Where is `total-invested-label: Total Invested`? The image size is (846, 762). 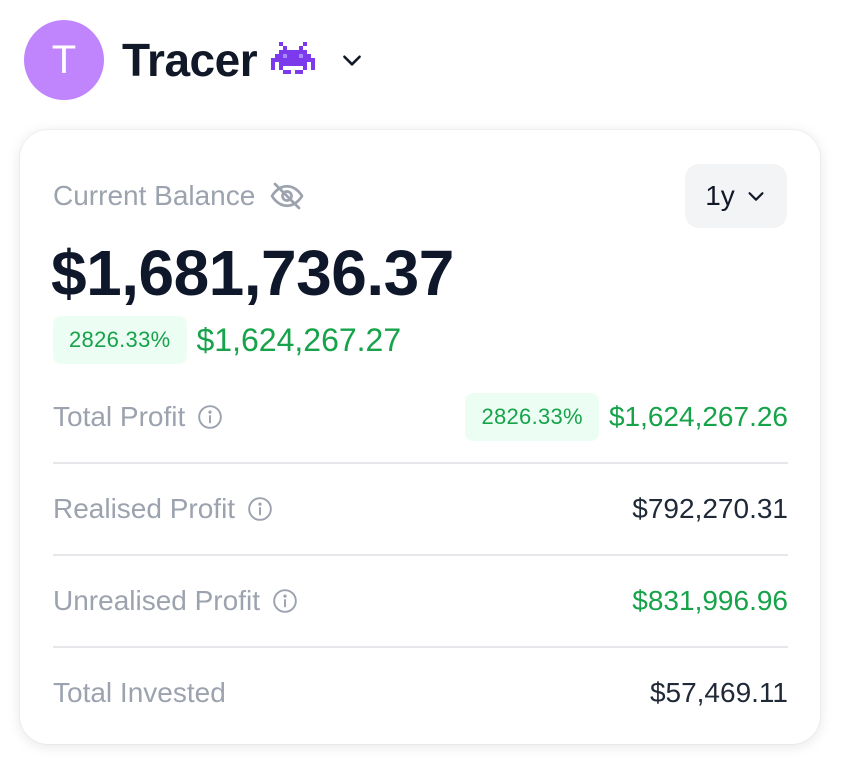 total-invested-label: Total Invested is located at coordinates (139, 692).